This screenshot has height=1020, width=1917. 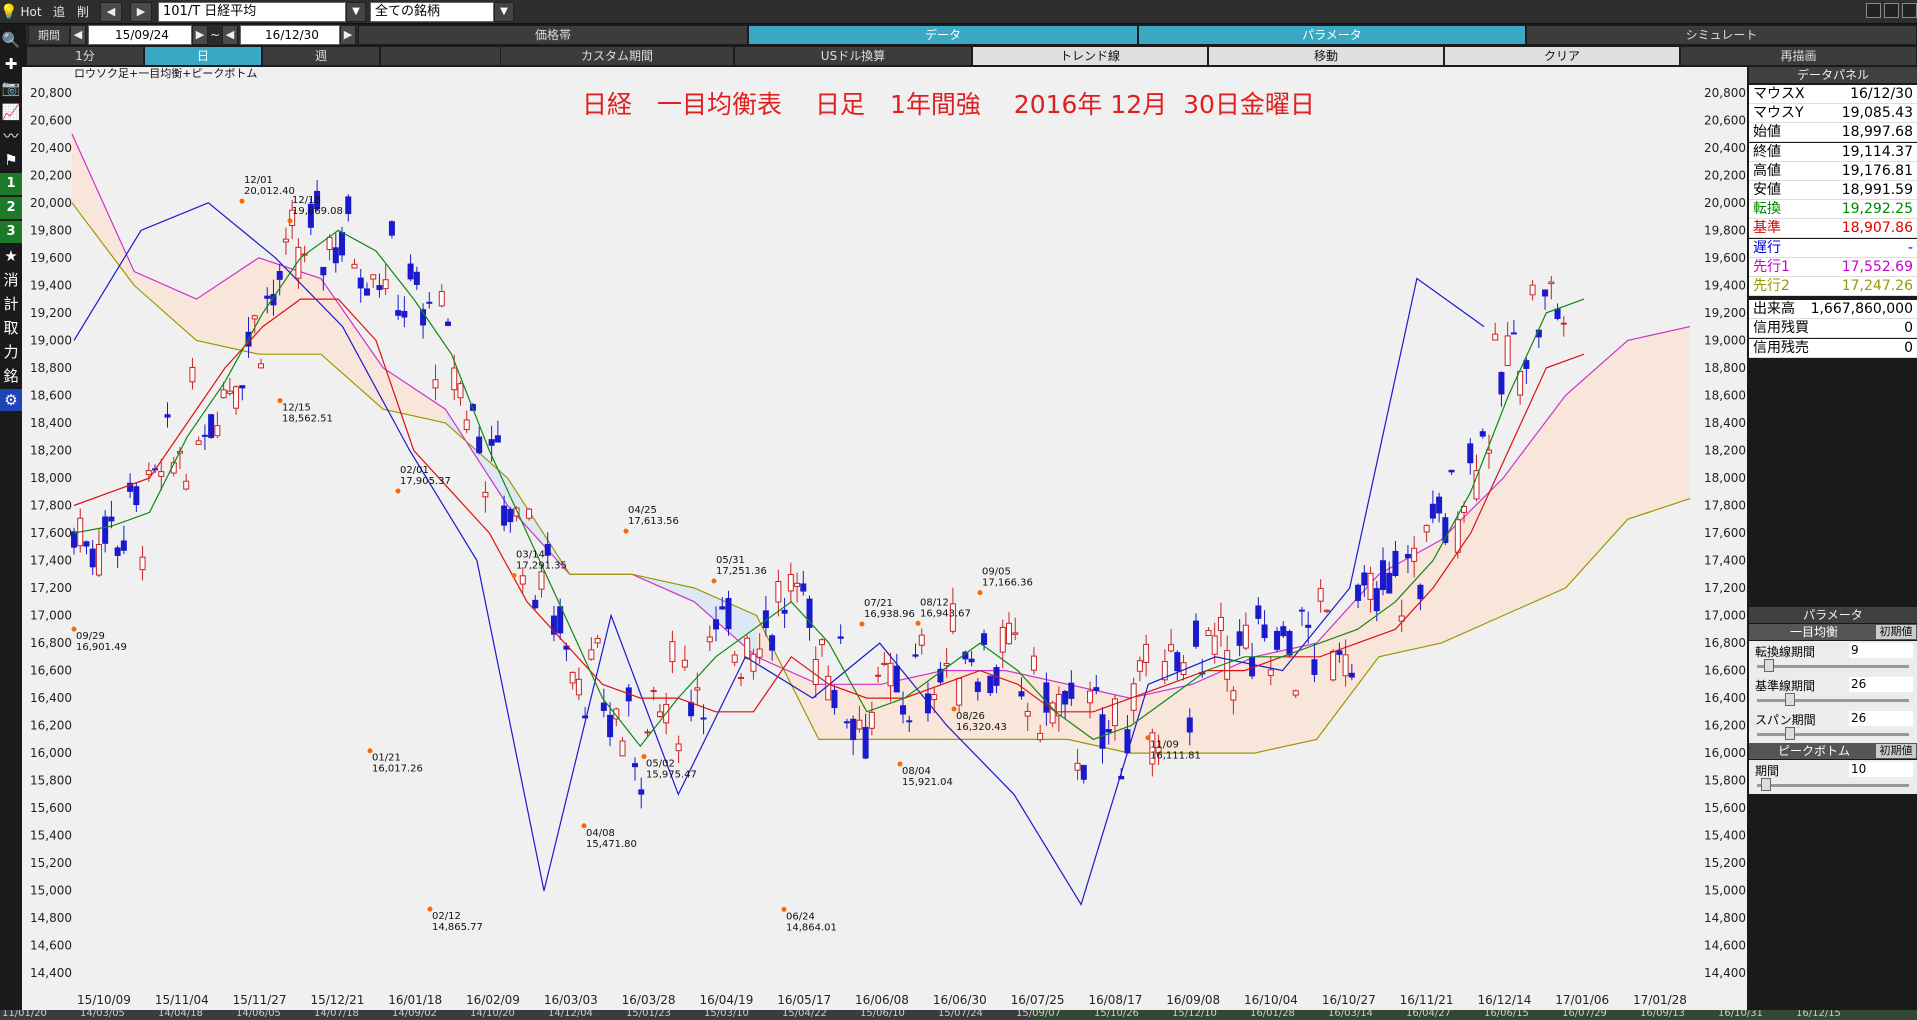 What do you see at coordinates (1877, 228) in the screenshot?
I see `data-row-value: 18,907.86` at bounding box center [1877, 228].